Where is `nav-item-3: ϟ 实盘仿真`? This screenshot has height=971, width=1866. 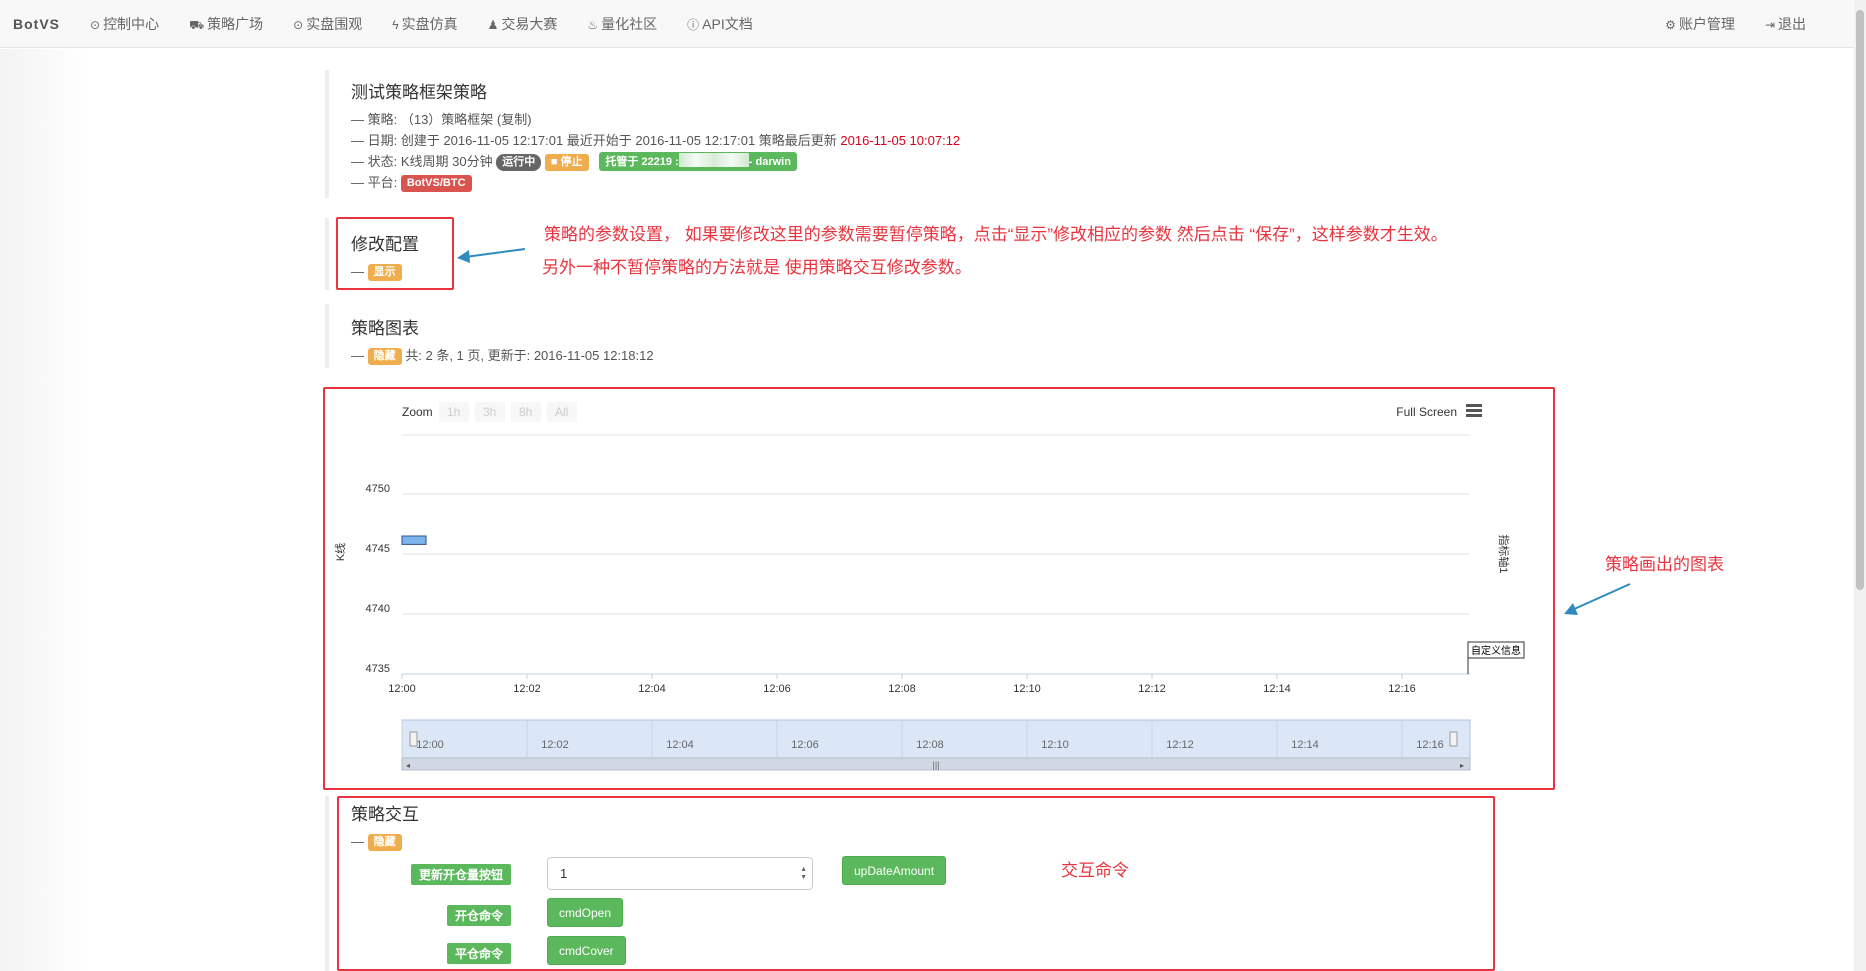 nav-item-3: ϟ 实盘仿真 is located at coordinates (424, 24).